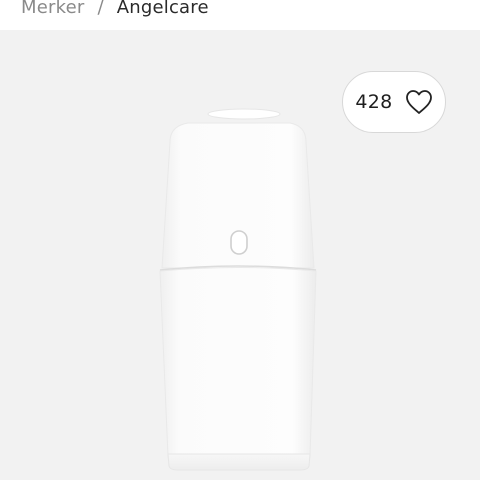 The image size is (480, 480). I want to click on like-count: 428, so click(374, 102).